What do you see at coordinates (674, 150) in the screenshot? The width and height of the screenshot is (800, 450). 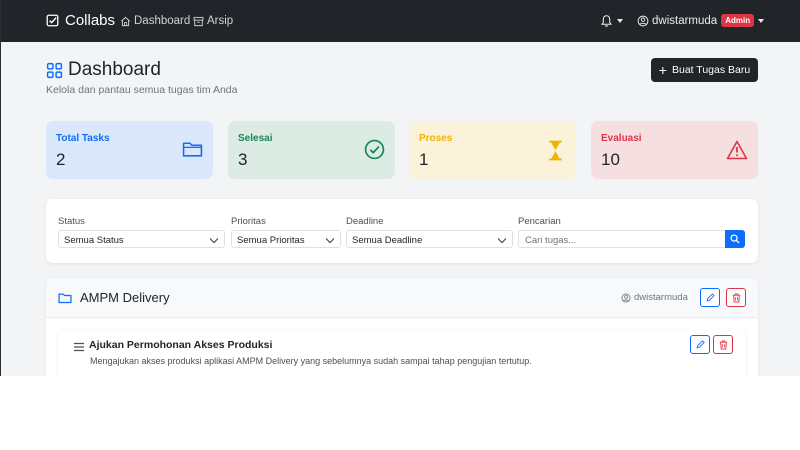 I see `stat-card-evaluasi: Evaluasi 10` at bounding box center [674, 150].